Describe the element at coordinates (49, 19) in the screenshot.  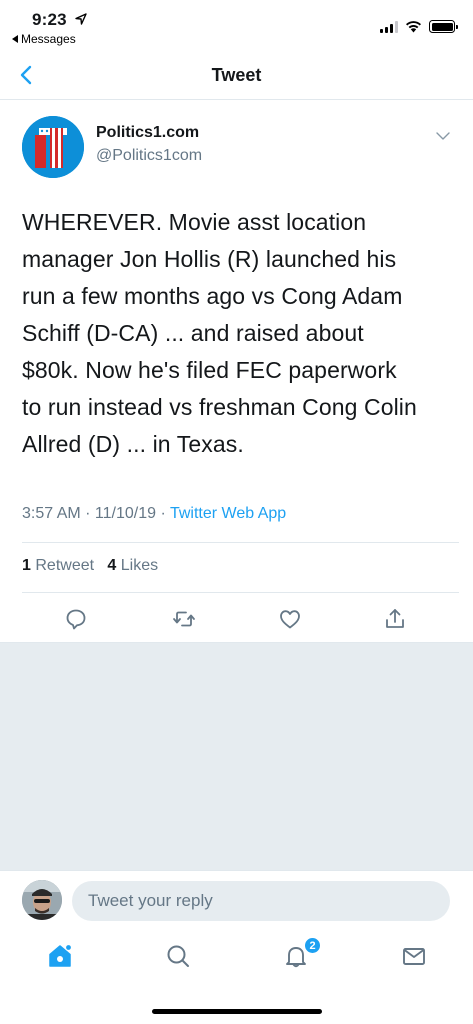
I see `status-time: 9:23` at that location.